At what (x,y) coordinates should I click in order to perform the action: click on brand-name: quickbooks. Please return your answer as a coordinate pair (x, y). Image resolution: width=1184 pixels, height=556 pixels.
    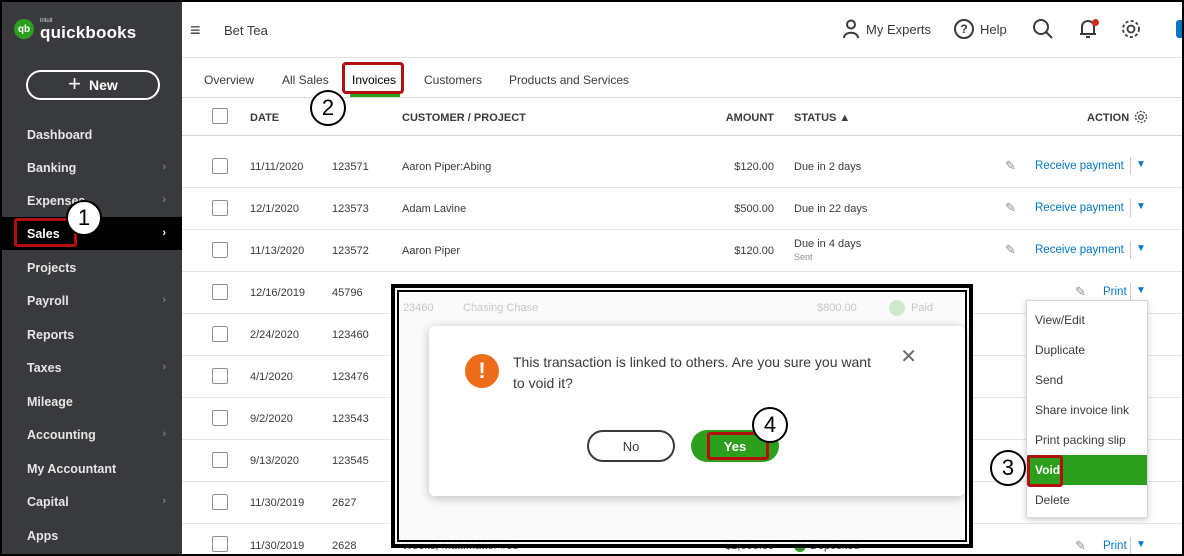
    Looking at the image, I should click on (88, 32).